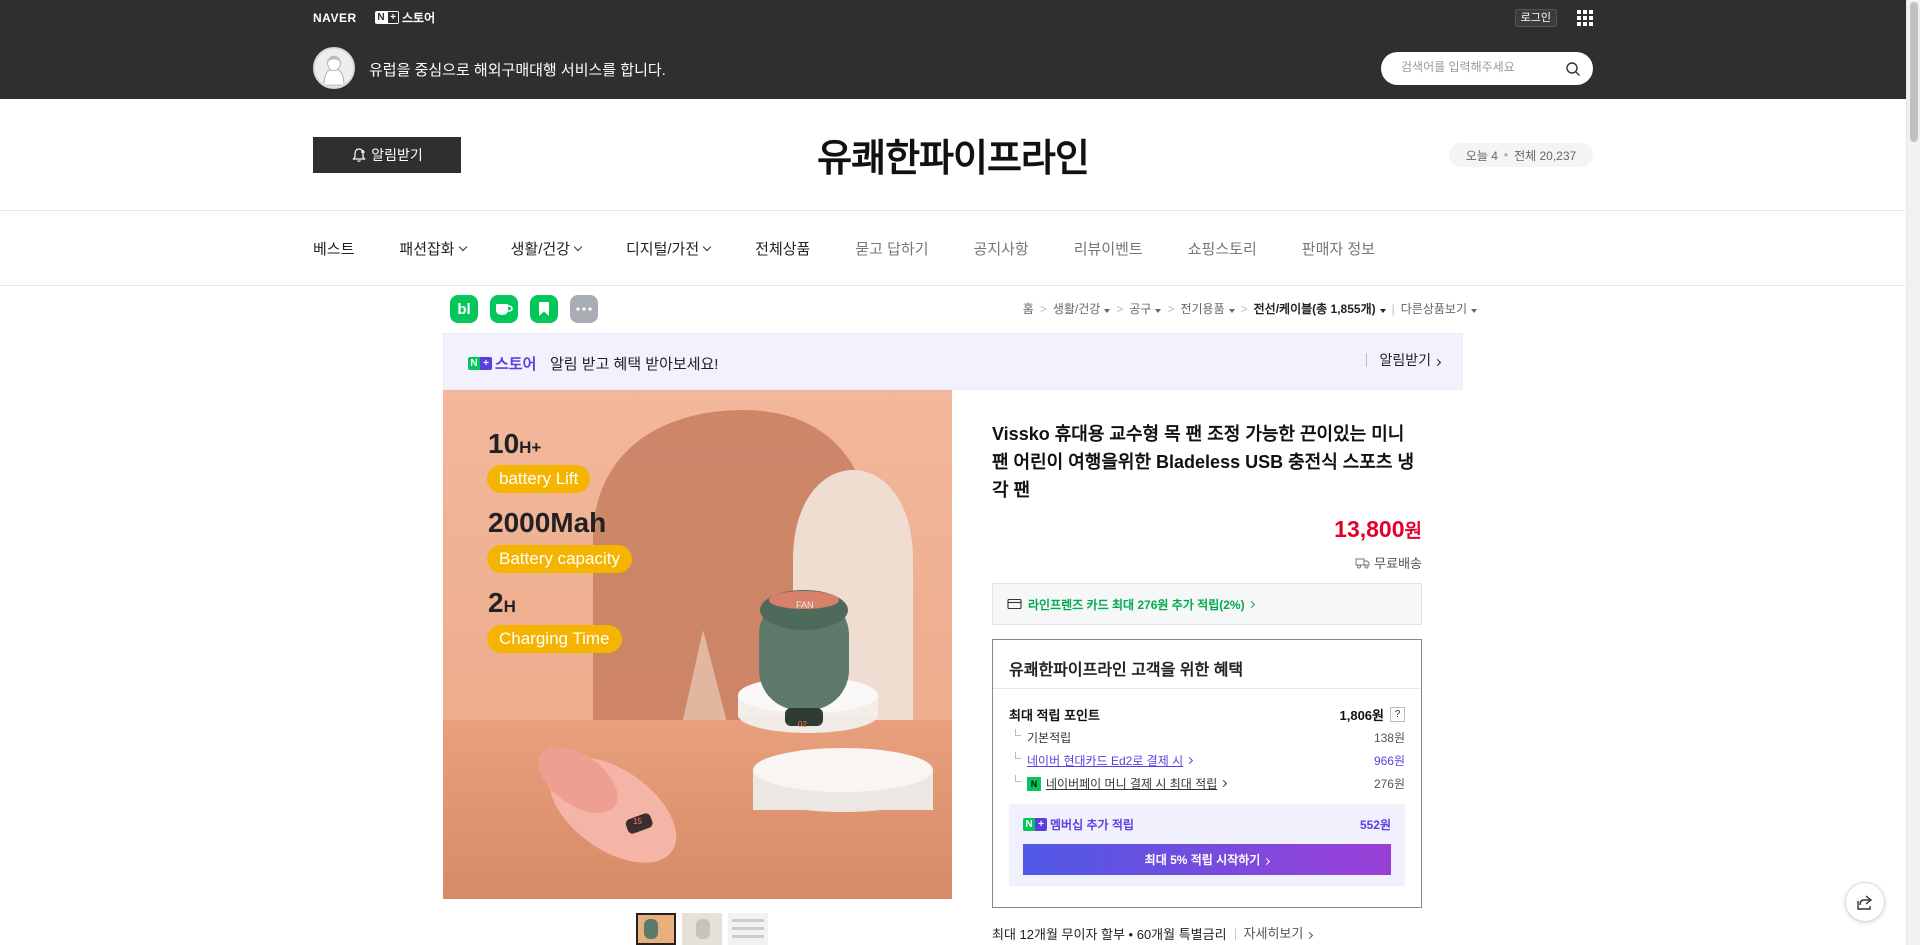 This screenshot has width=1920, height=945. What do you see at coordinates (419, 18) in the screenshot?
I see `nstore-label: 스토어` at bounding box center [419, 18].